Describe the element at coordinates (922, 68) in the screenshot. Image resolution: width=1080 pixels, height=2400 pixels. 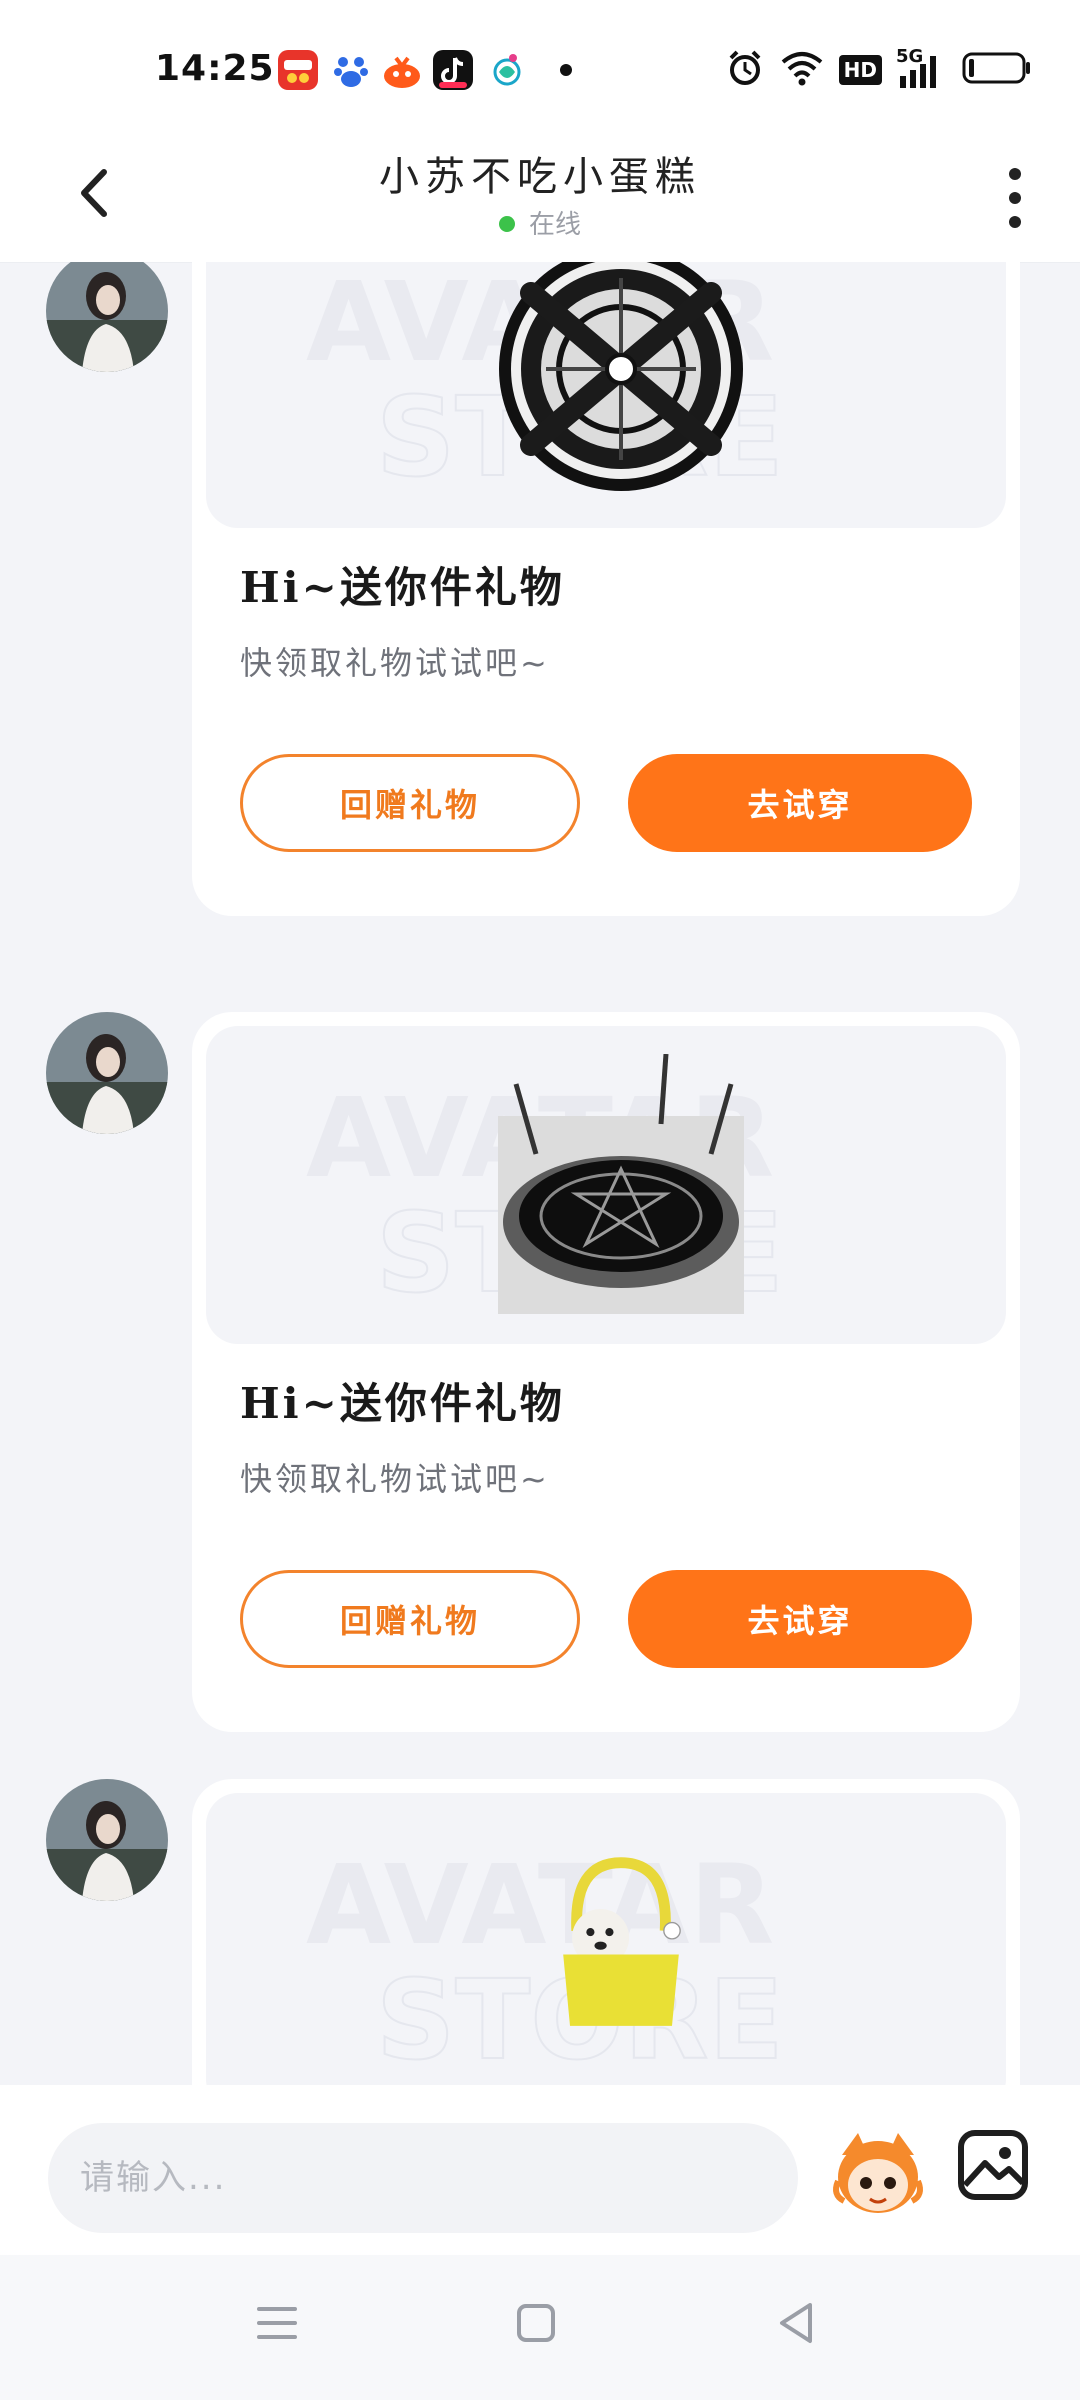
I see `signal-icon: 5G` at that location.